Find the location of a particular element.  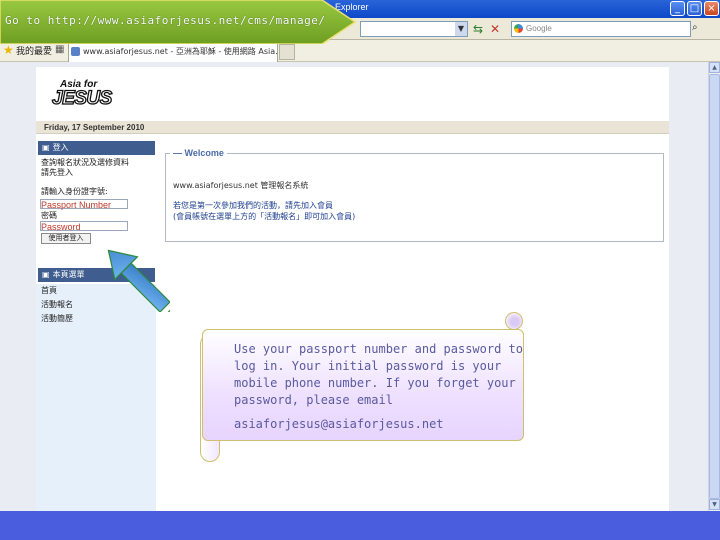

asia-for-jesus-logo: Asia for JESUS is located at coordinates (82, 92).